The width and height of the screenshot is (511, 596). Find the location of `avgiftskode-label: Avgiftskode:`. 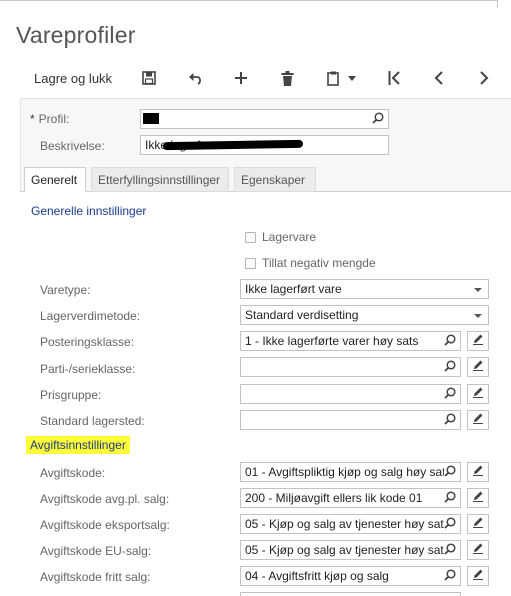

avgiftskode-label: Avgiftskode: is located at coordinates (73, 473).